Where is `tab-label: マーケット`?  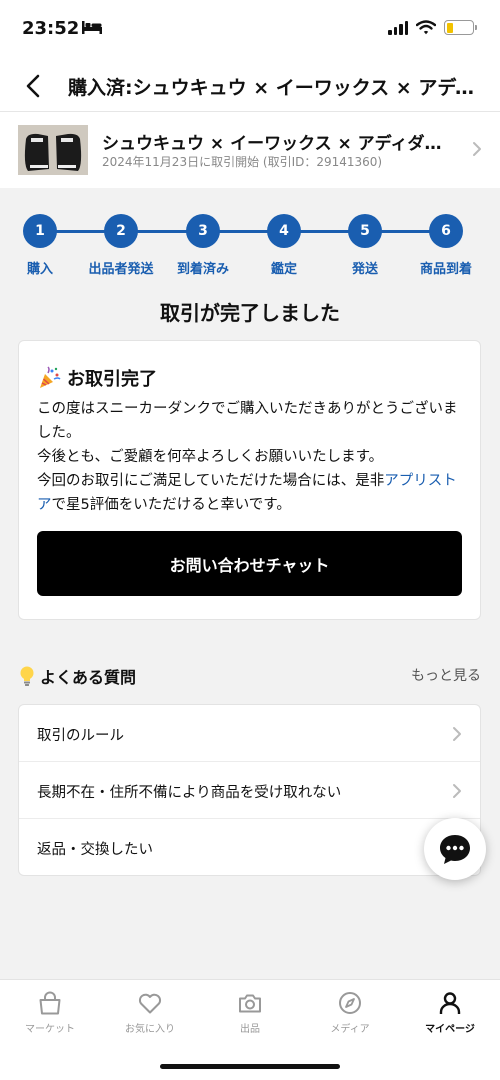
tab-label: マーケット is located at coordinates (50, 1029).